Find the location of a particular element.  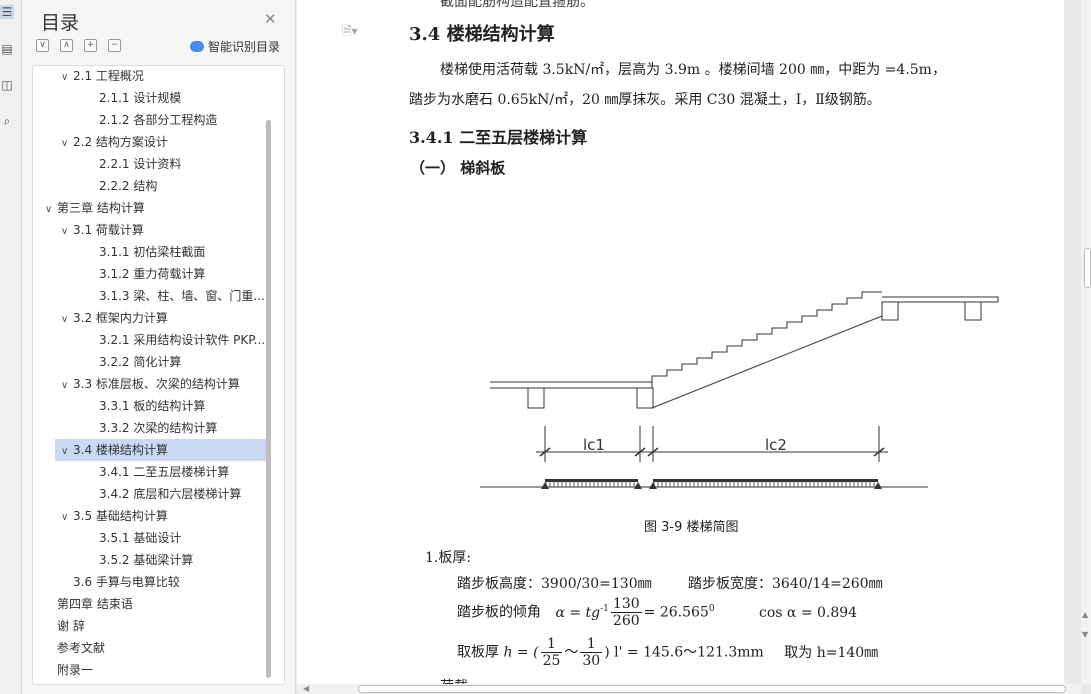

scroll-up-icon: ▲ is located at coordinates (1085, 614).